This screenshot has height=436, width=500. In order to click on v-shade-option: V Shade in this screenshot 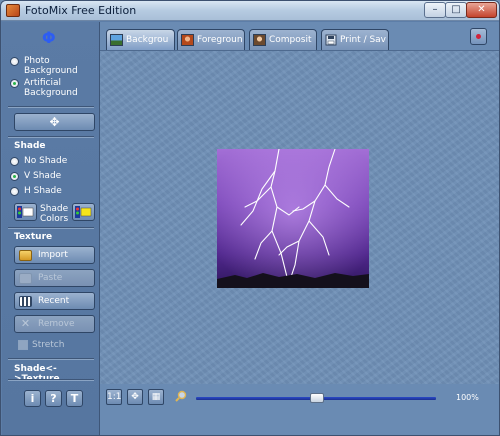, I will do `click(35, 176)`.